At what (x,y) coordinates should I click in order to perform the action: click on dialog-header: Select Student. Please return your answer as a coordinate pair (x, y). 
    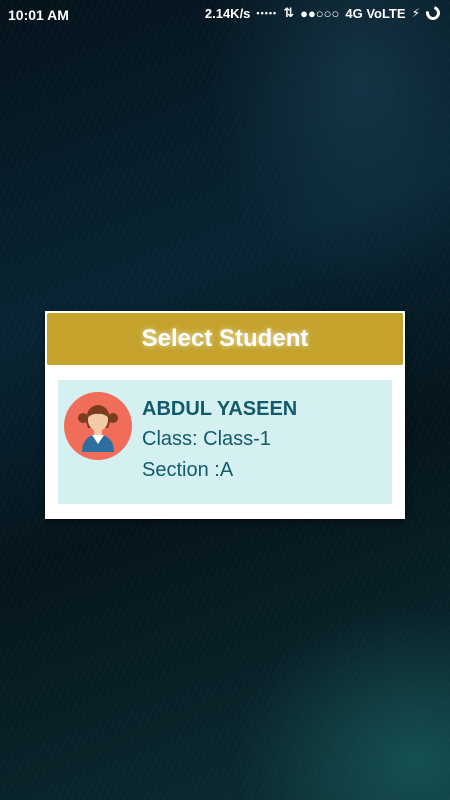
    Looking at the image, I should click on (225, 339).